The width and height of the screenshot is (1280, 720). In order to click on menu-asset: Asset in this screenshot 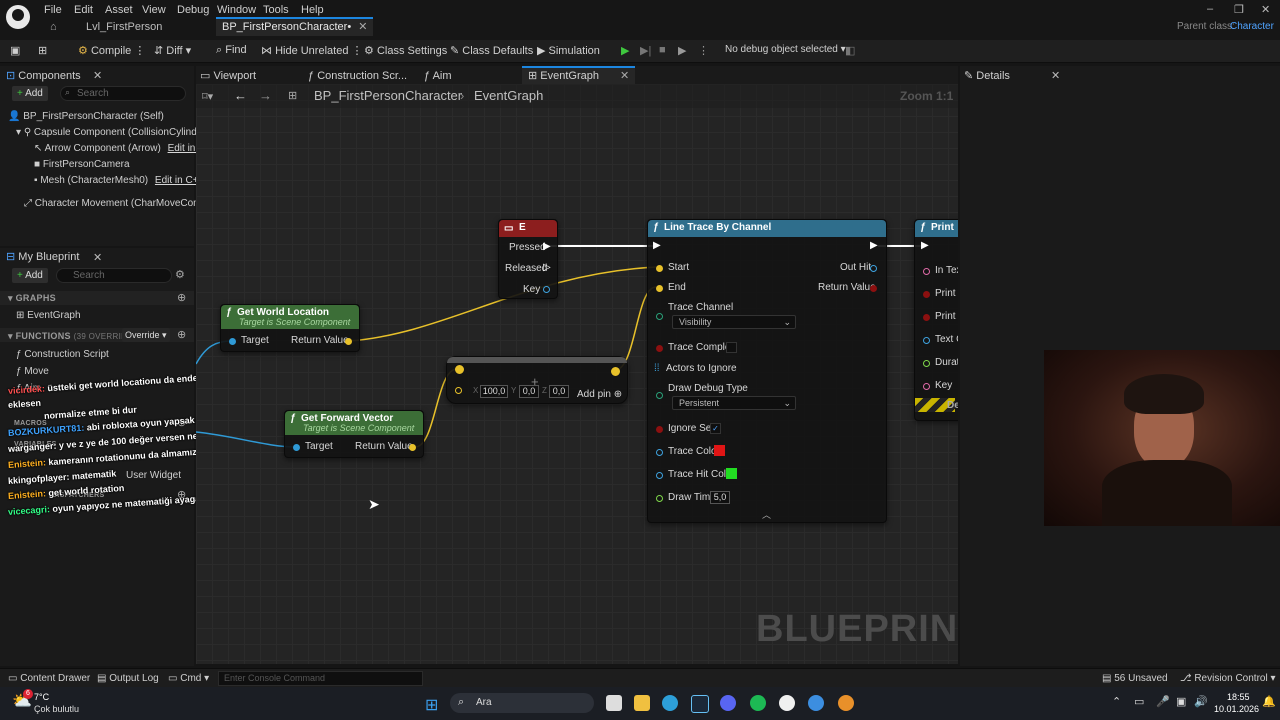, I will do `click(119, 10)`.